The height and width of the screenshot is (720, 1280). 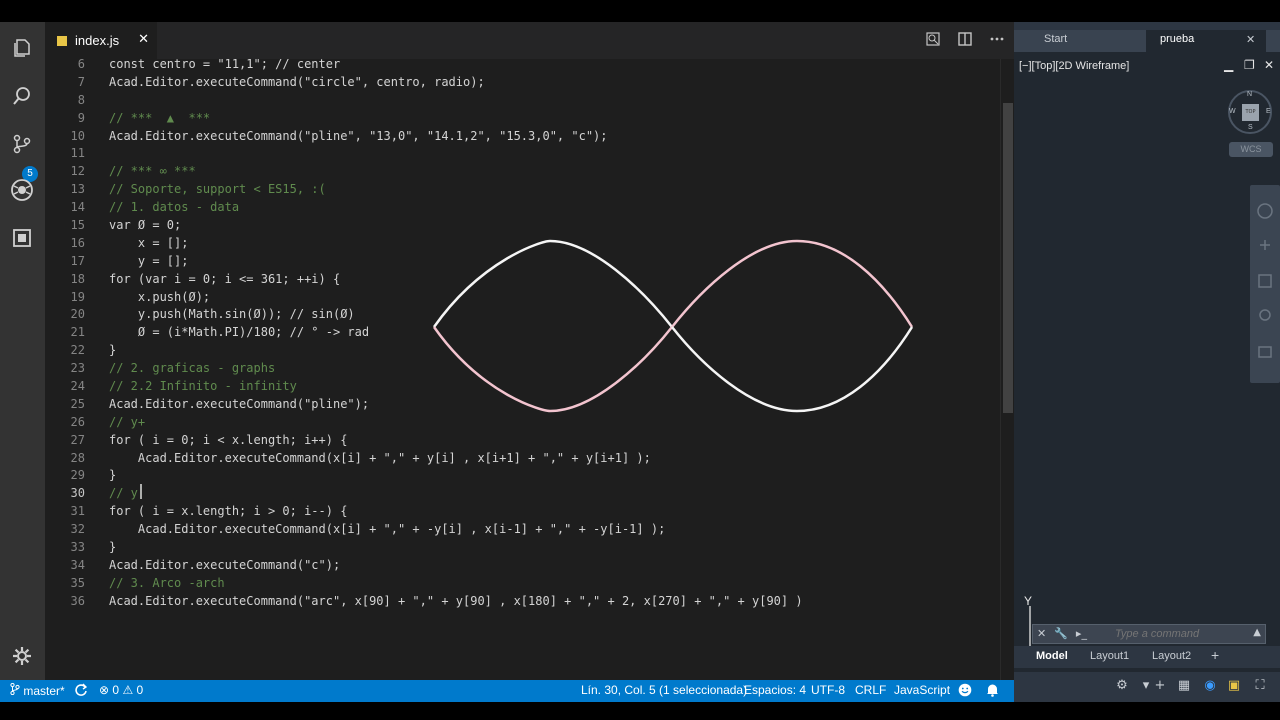 I want to click on layout-tab-model: Model, so click(x=1052, y=656).